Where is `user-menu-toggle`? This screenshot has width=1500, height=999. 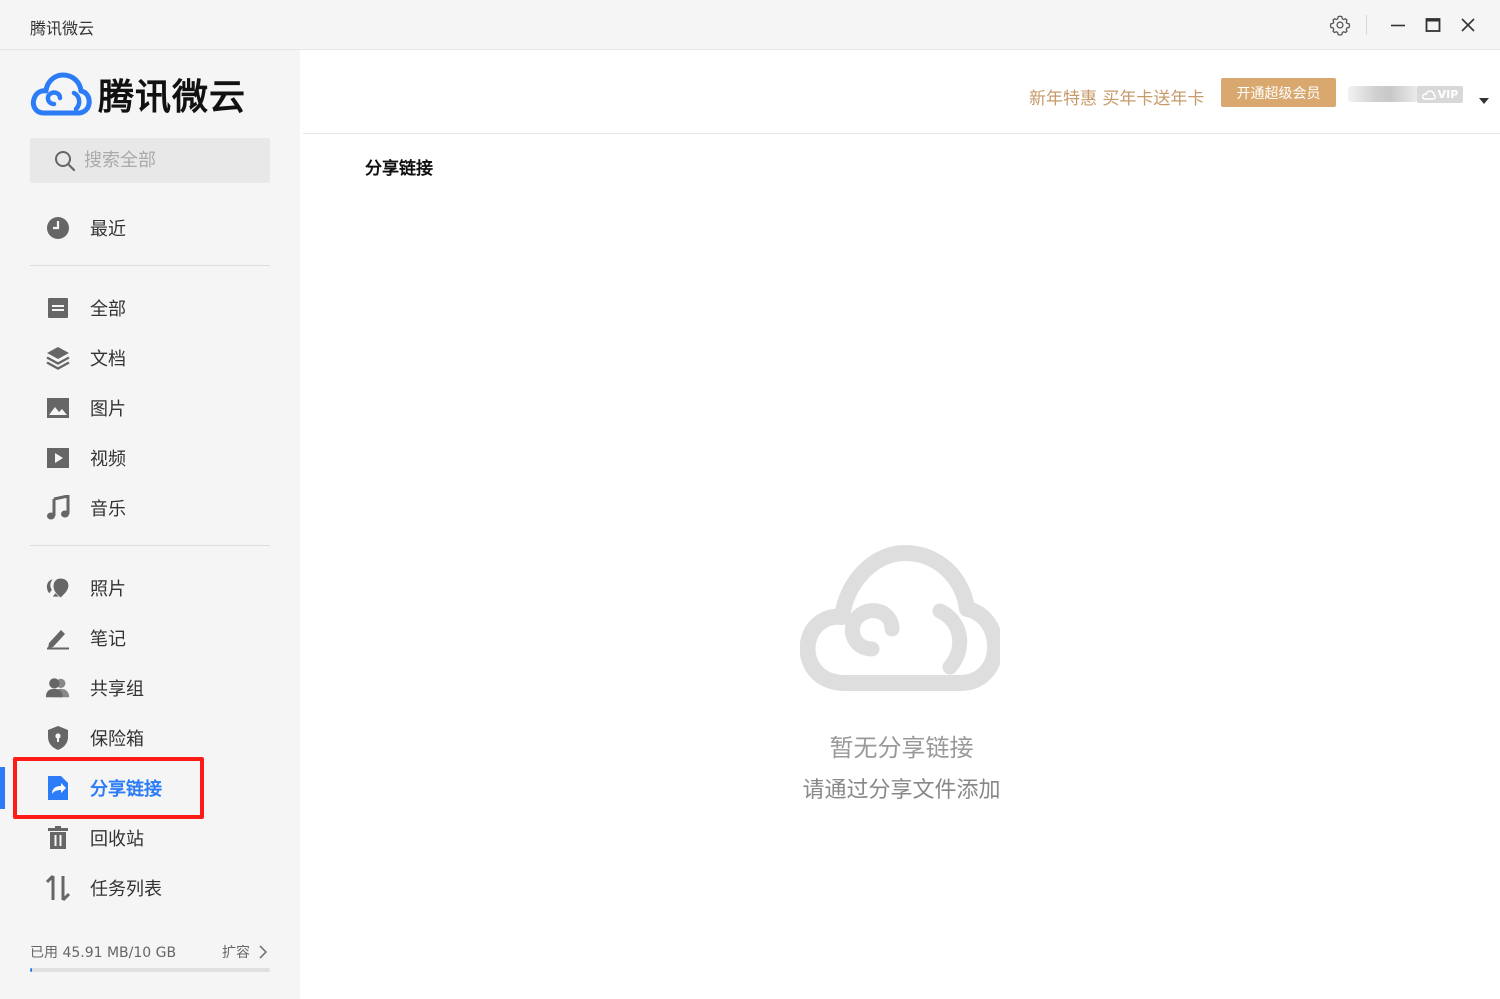
user-menu-toggle is located at coordinates (1484, 99).